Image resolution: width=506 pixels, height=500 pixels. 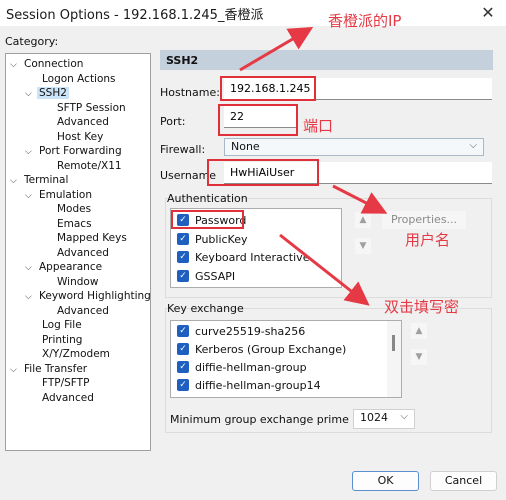 What do you see at coordinates (66, 209) in the screenshot?
I see `tree-item-modes: Modes` at bounding box center [66, 209].